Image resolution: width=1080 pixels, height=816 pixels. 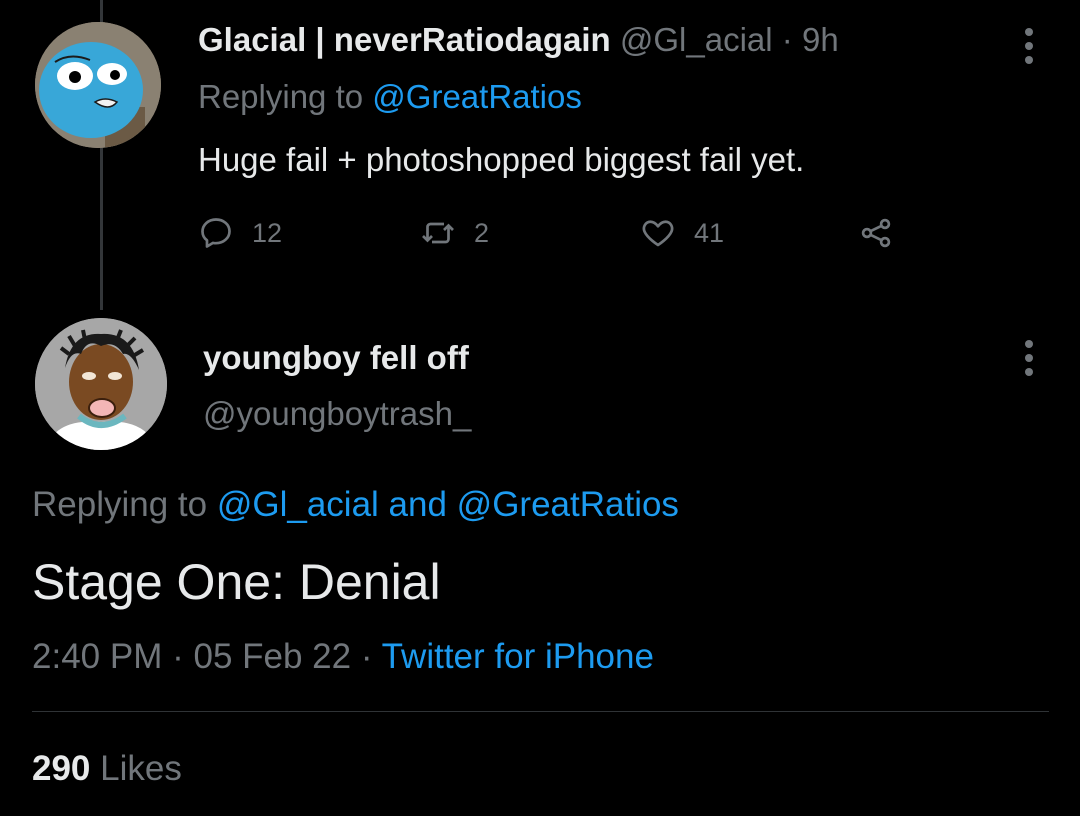 I want to click on share-button, so click(x=885, y=233).